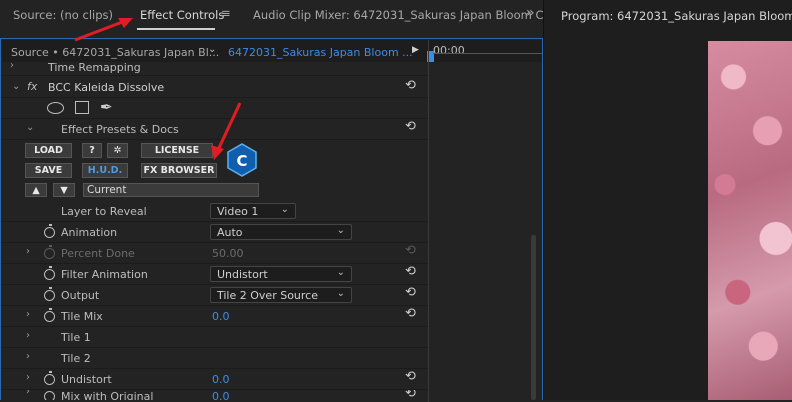 The image size is (792, 402). What do you see at coordinates (107, 395) in the screenshot?
I see `param-label: Mix with Original` at bounding box center [107, 395].